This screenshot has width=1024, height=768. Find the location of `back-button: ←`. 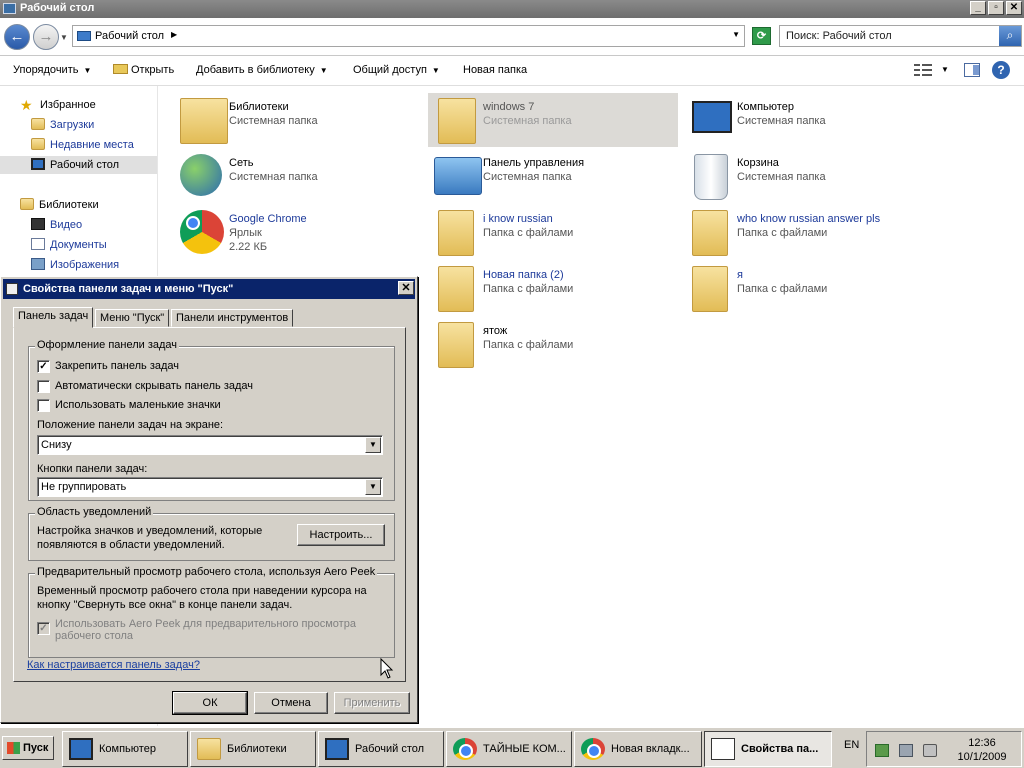

back-button: ← is located at coordinates (17, 37).